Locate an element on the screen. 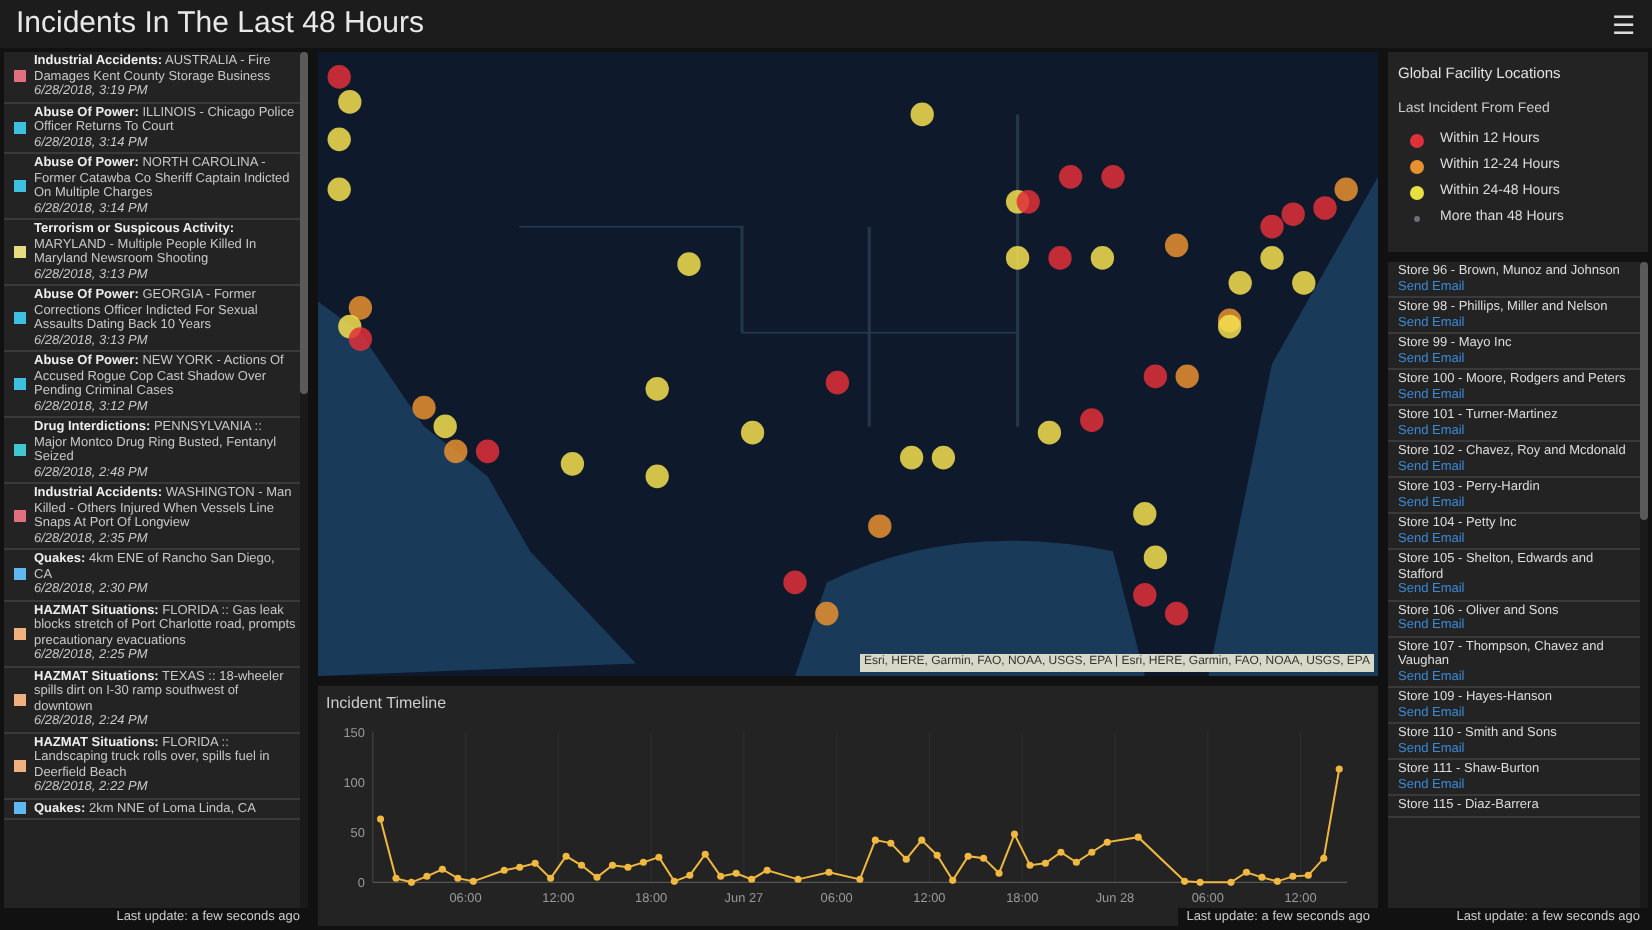 The width and height of the screenshot is (1652, 930). page-title: Incidents In The Last 48 Hours is located at coordinates (220, 23).